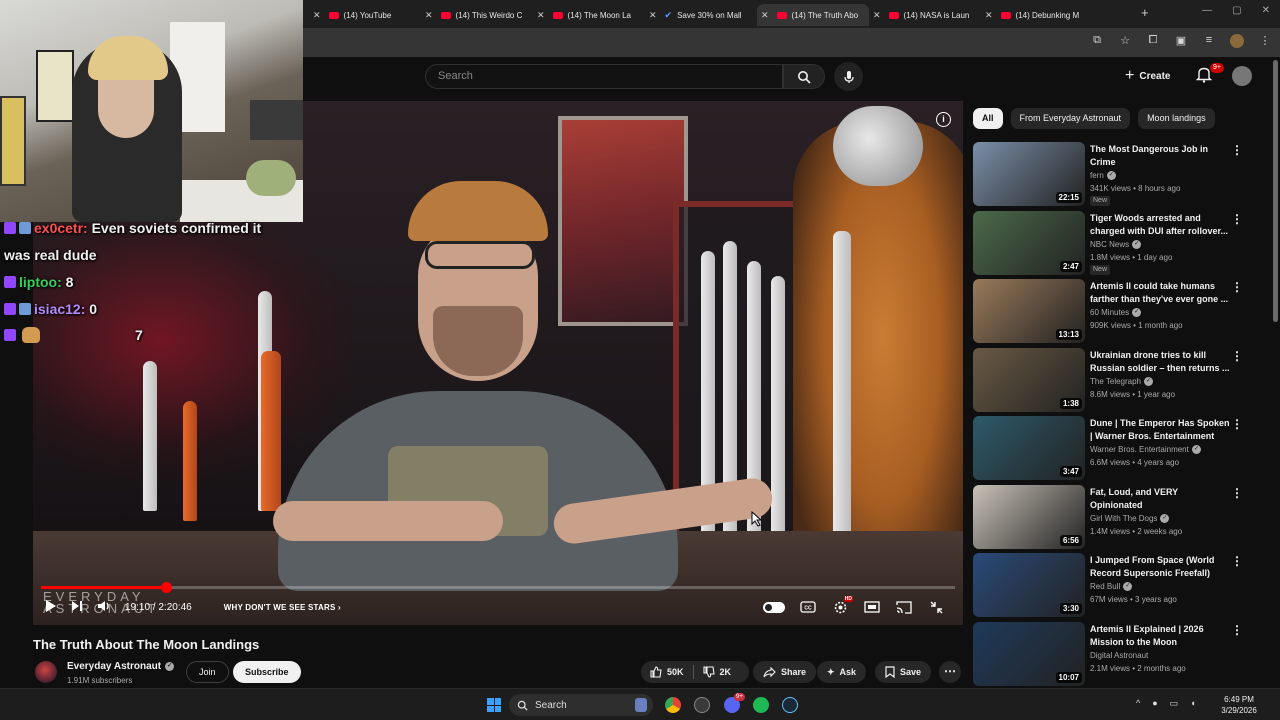  I want to click on voice-search-button, so click(848, 76).